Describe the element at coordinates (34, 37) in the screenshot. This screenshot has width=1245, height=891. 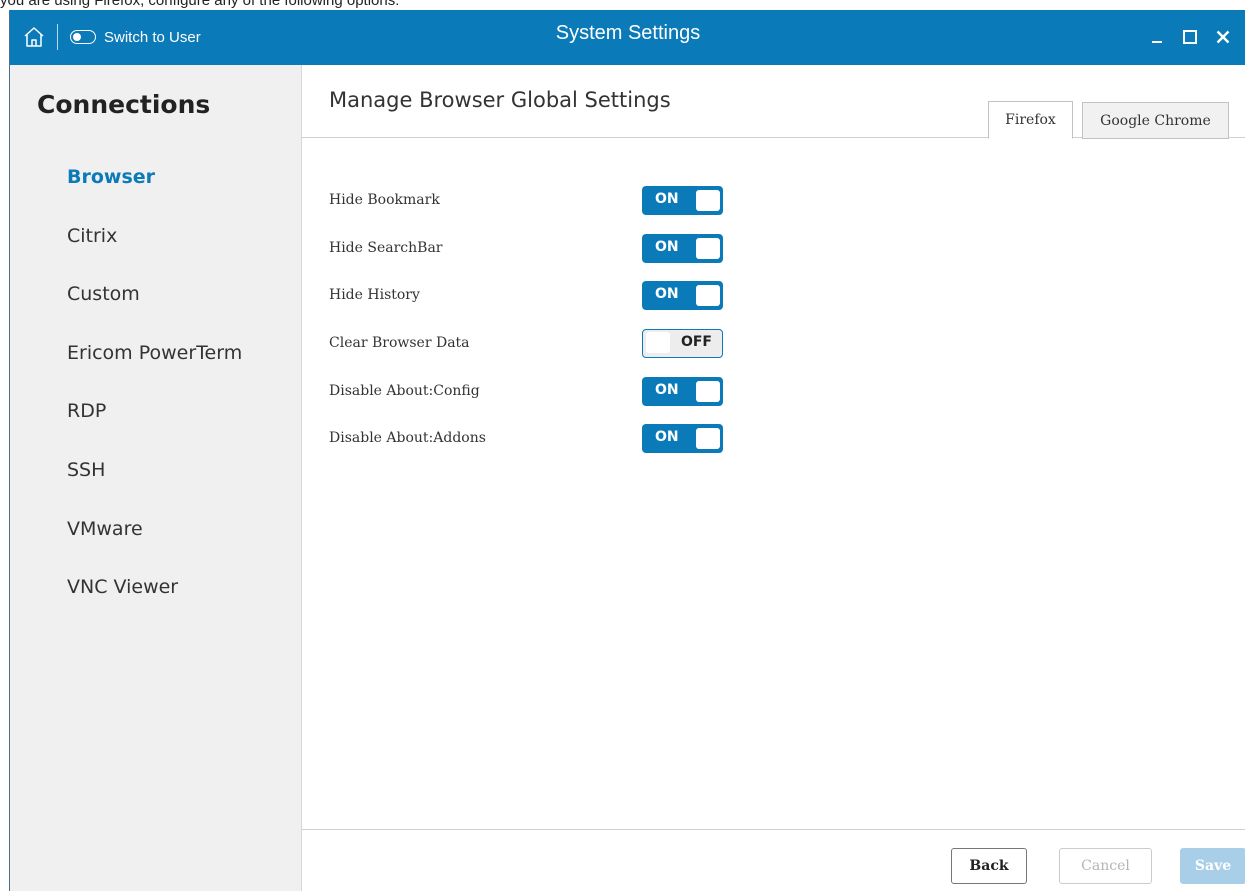
I see `home-icon` at that location.